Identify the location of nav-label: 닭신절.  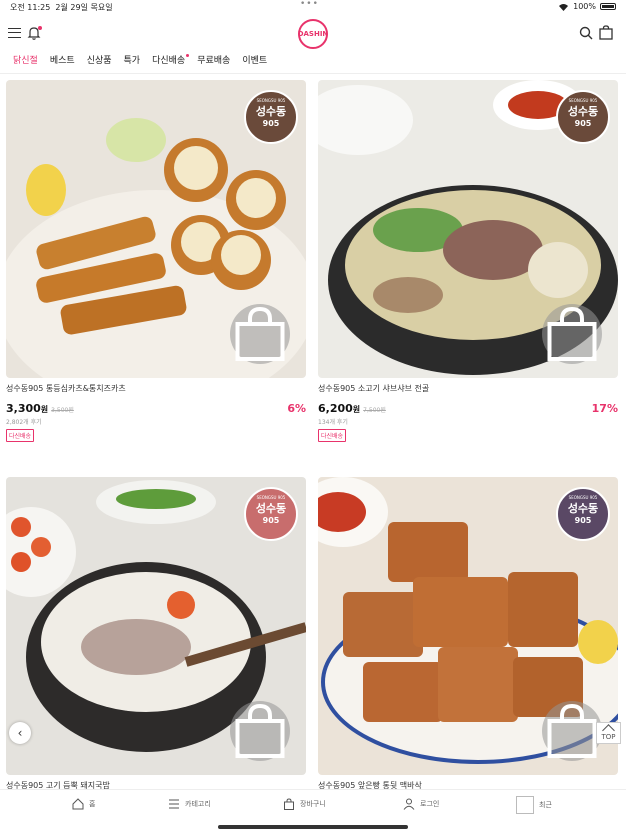
(25, 61).